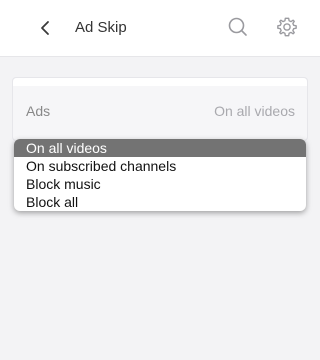 This screenshot has width=320, height=360. What do you see at coordinates (160, 166) in the screenshot?
I see `option-on-subscribed-channels: On subscribed channels` at bounding box center [160, 166].